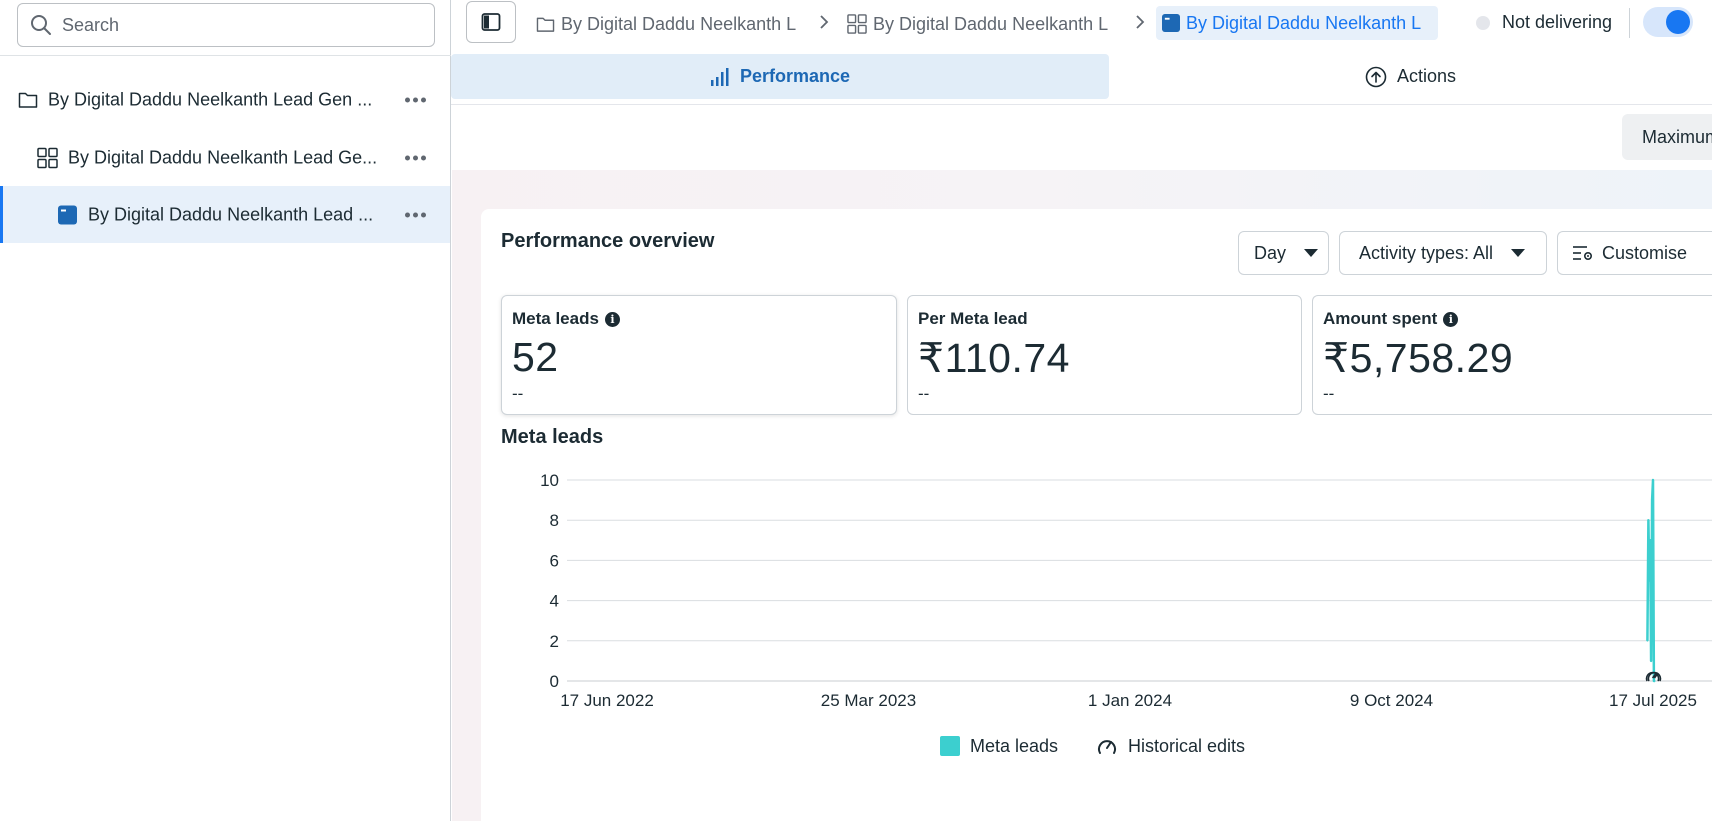 This screenshot has width=1712, height=821. What do you see at coordinates (535, 357) in the screenshot?
I see `metric-value: 52` at bounding box center [535, 357].